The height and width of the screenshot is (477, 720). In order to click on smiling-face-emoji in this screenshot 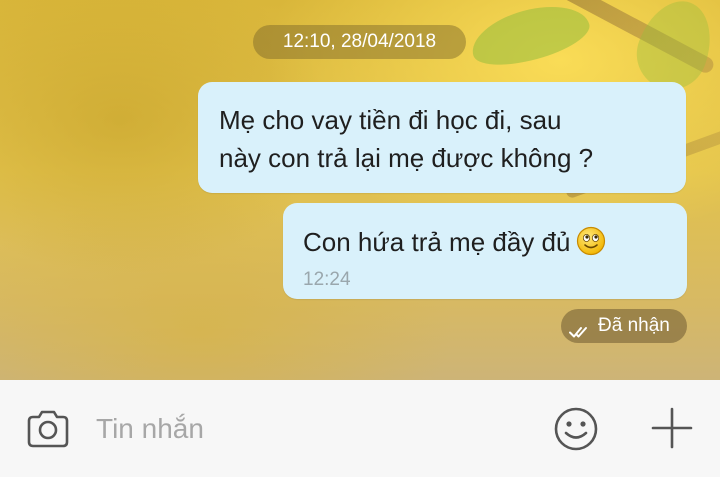, I will do `click(591, 241)`.